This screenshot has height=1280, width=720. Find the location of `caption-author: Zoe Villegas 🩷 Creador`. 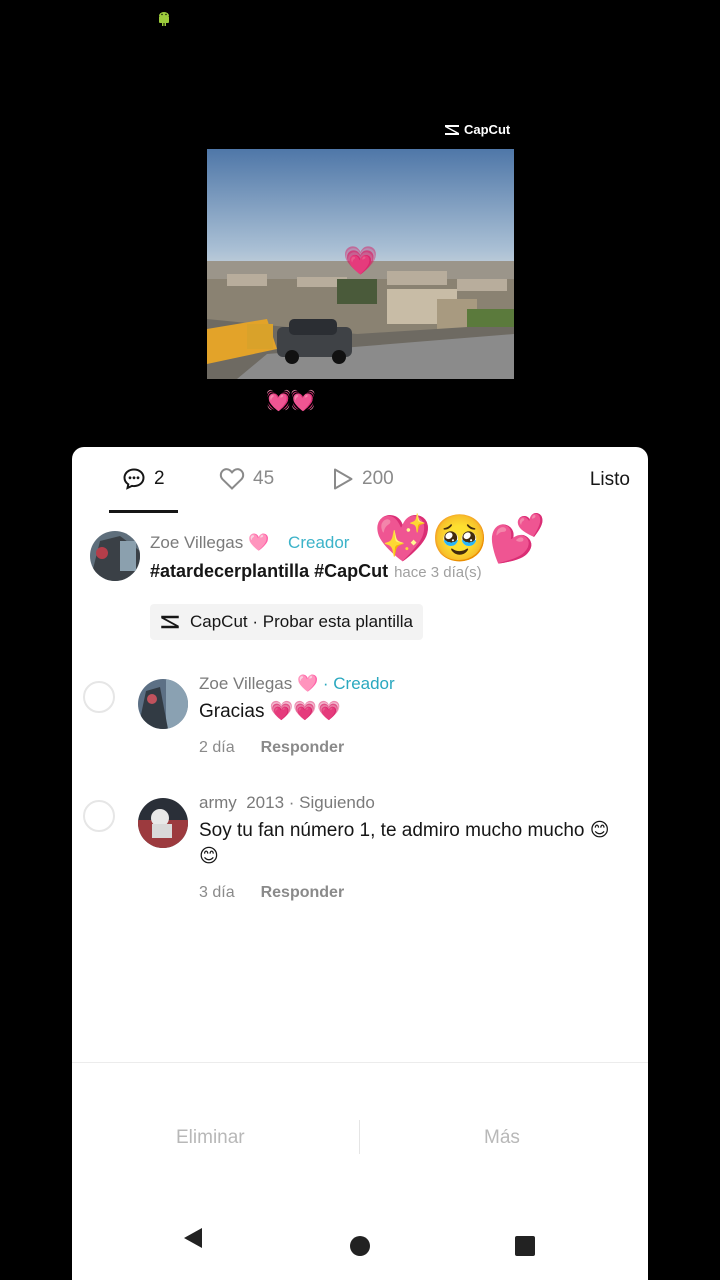

caption-author: Zoe Villegas 🩷 Creador is located at coordinates (249, 543).